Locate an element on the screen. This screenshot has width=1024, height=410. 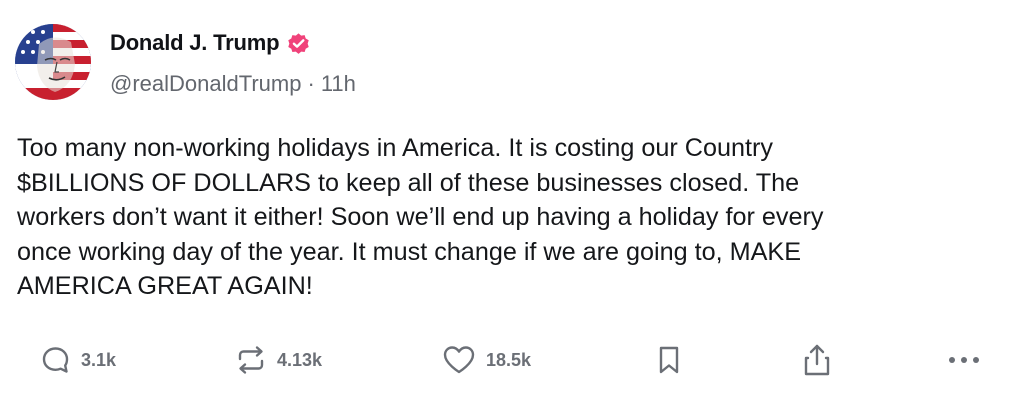
like-count: 18.5k is located at coordinates (509, 359).